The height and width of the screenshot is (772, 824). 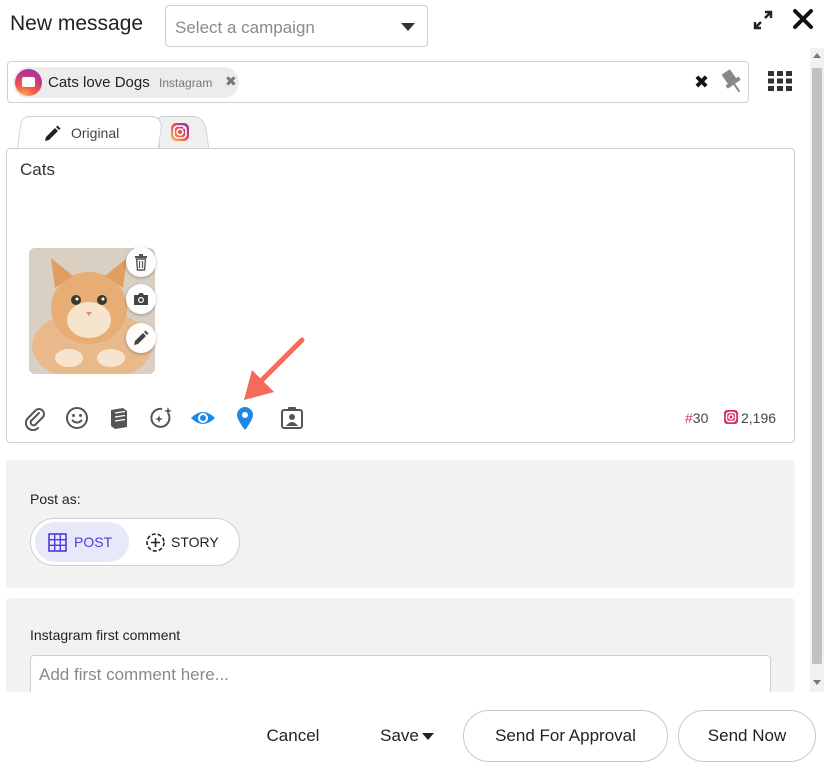 What do you see at coordinates (155, 542) in the screenshot?
I see `add-story-icon` at bounding box center [155, 542].